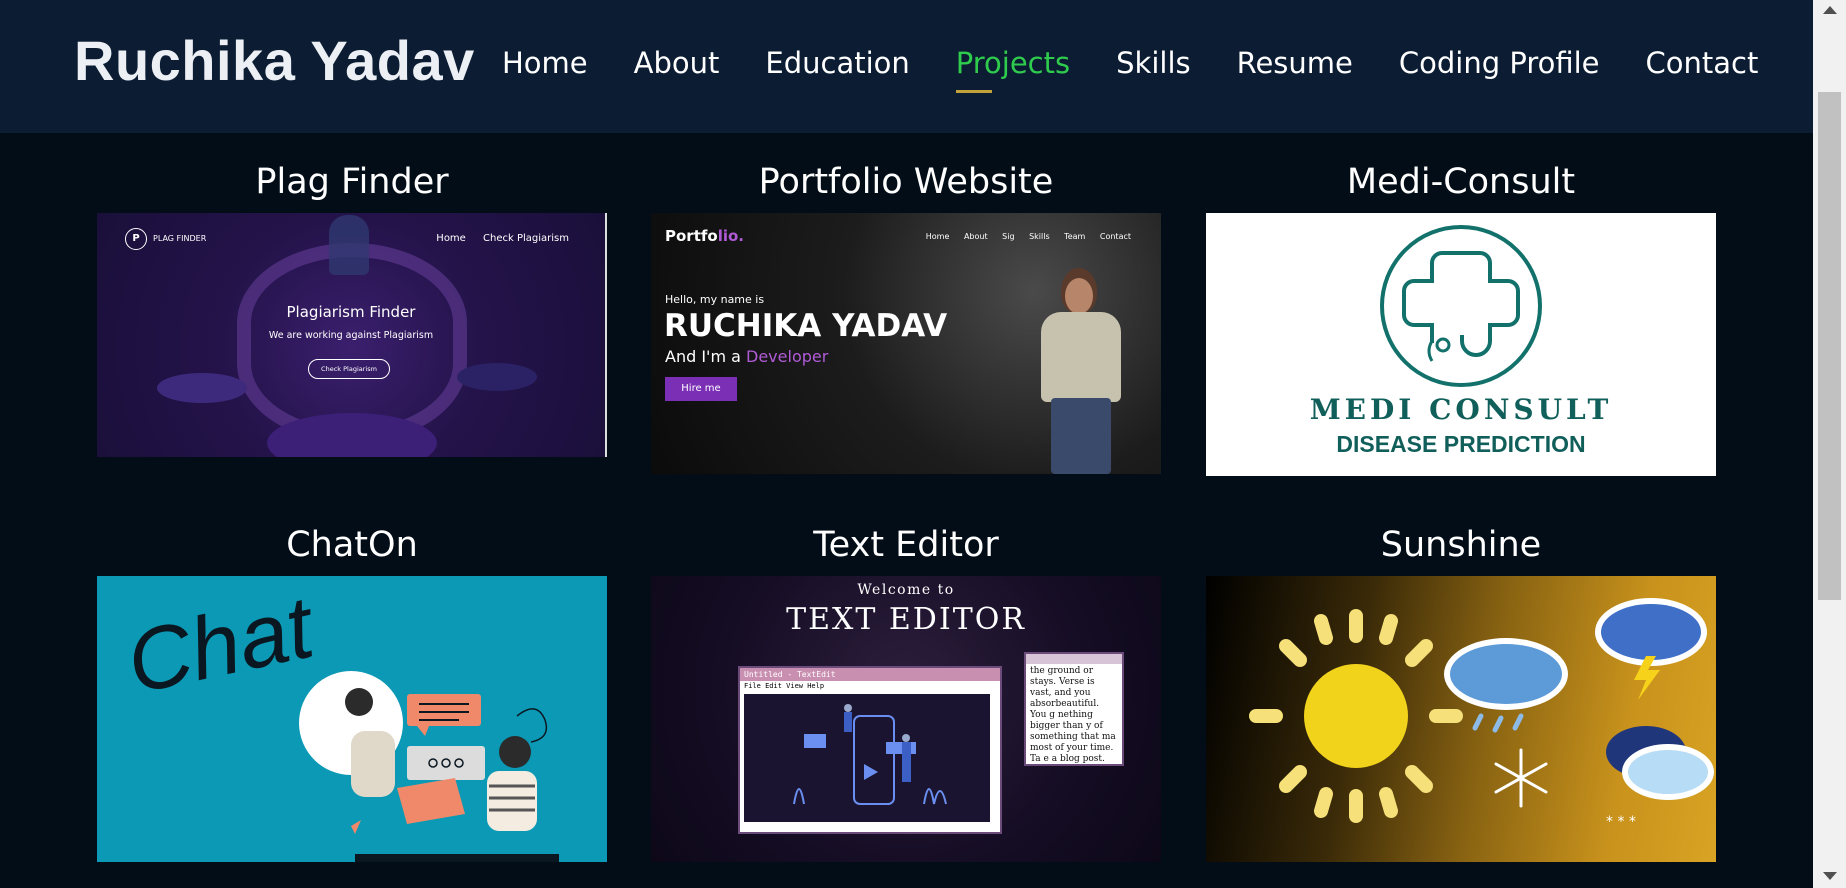  I want to click on sun-icon, so click(1356, 716).